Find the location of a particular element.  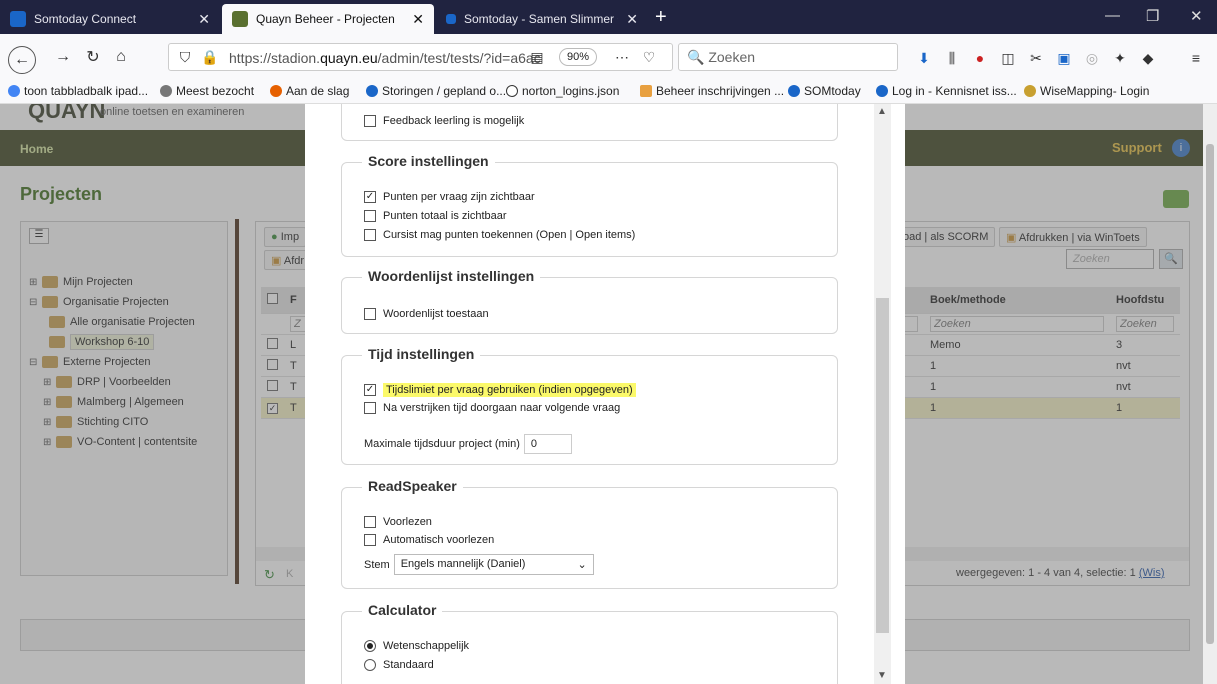

scroll-up-icon: ▲ is located at coordinates (882, 111).